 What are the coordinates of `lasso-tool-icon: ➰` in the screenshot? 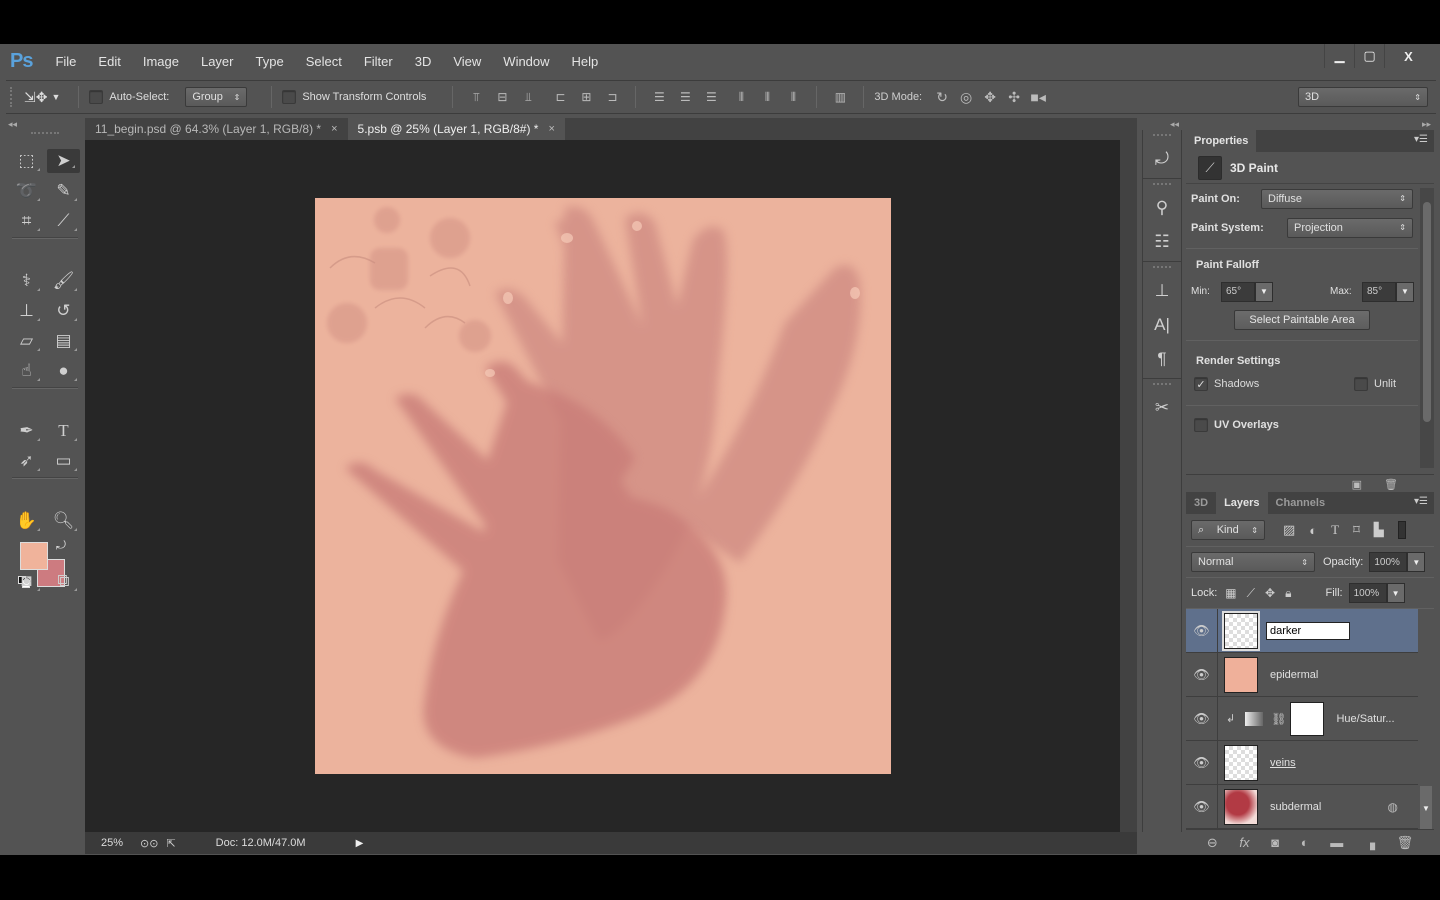 It's located at (26, 191).